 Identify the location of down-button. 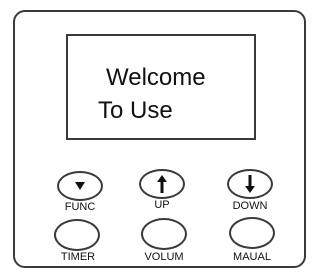
(250, 184).